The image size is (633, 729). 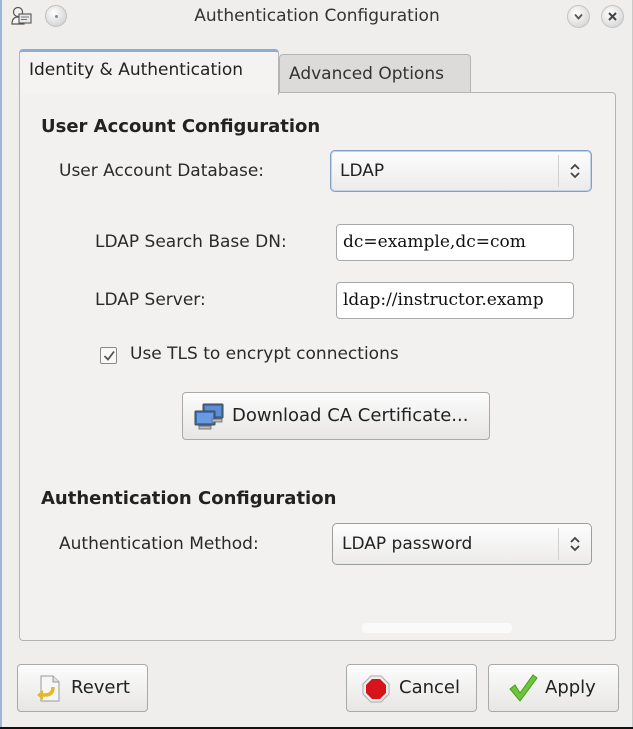 I want to click on tab-label: Advanced Options, so click(x=366, y=74).